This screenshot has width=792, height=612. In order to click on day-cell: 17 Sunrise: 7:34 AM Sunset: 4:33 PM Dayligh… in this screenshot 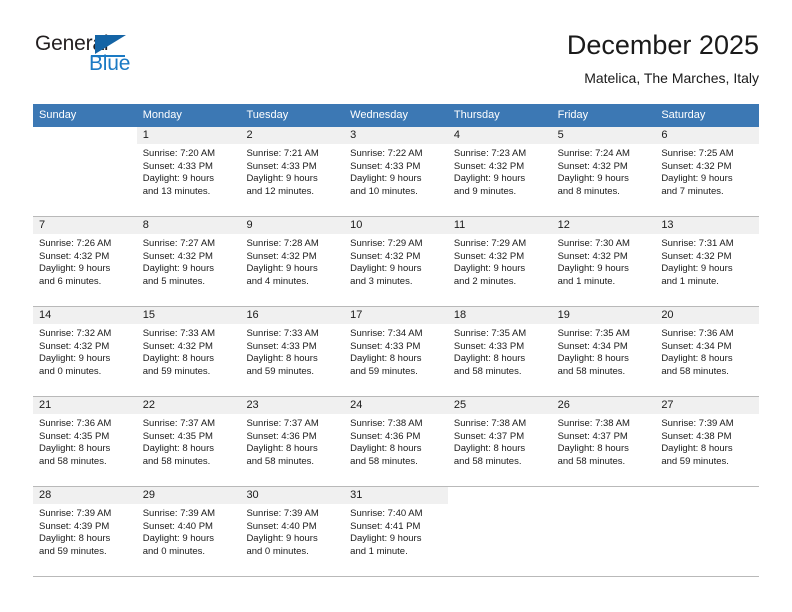, I will do `click(396, 351)`.